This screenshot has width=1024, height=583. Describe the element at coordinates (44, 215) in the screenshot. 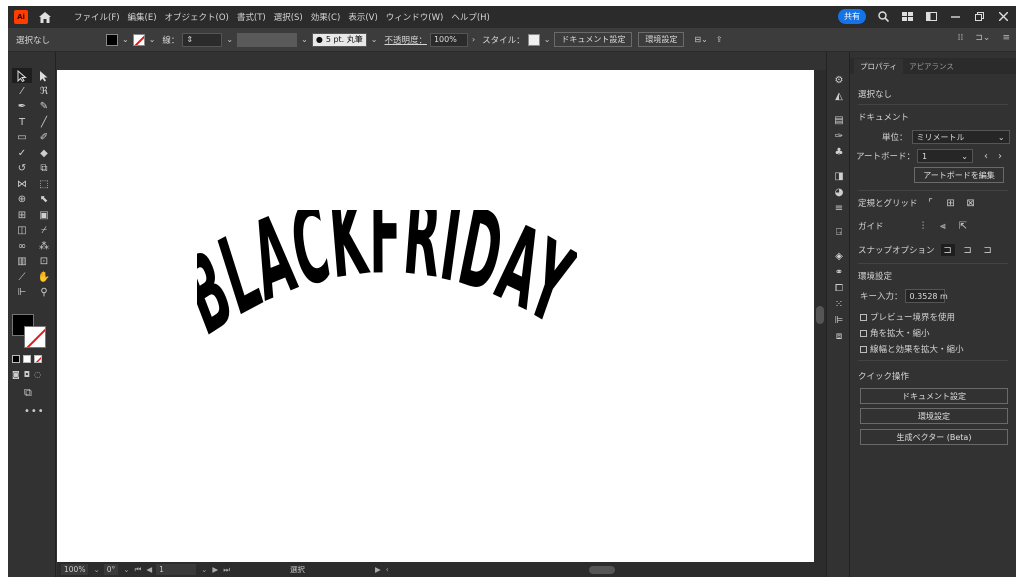

I see `mesh-tool-icon: ▣` at that location.